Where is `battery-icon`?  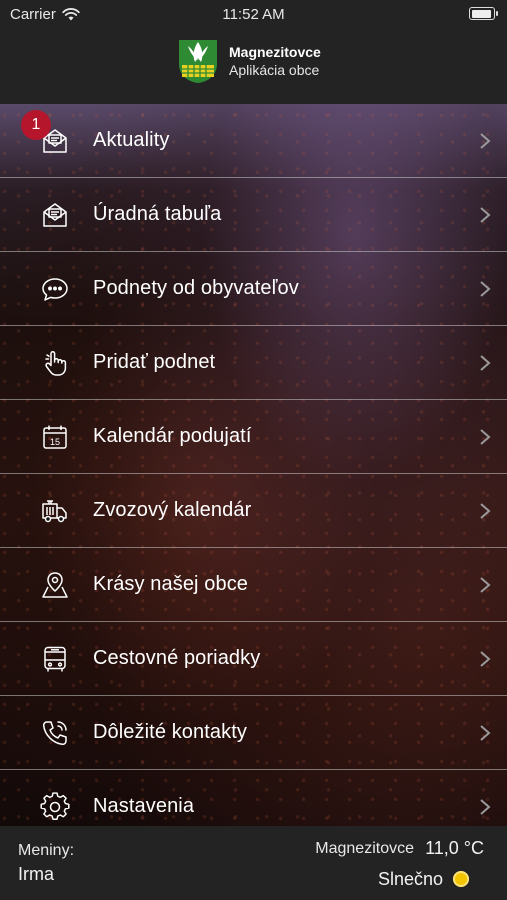 battery-icon is located at coordinates (483, 13).